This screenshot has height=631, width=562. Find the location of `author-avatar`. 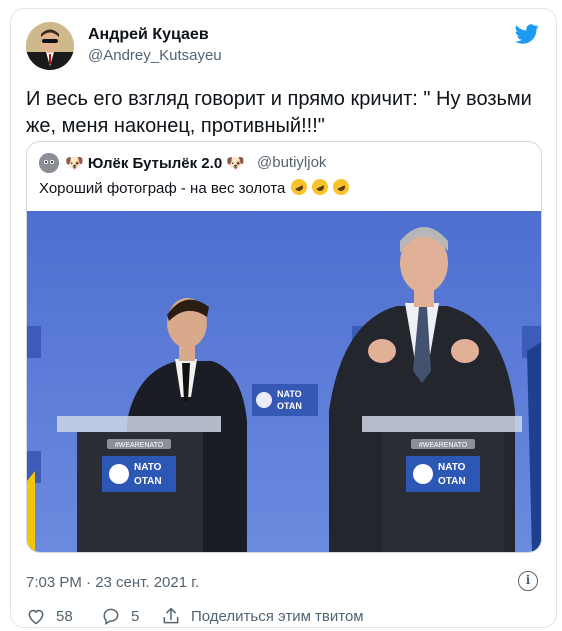

author-avatar is located at coordinates (50, 46).